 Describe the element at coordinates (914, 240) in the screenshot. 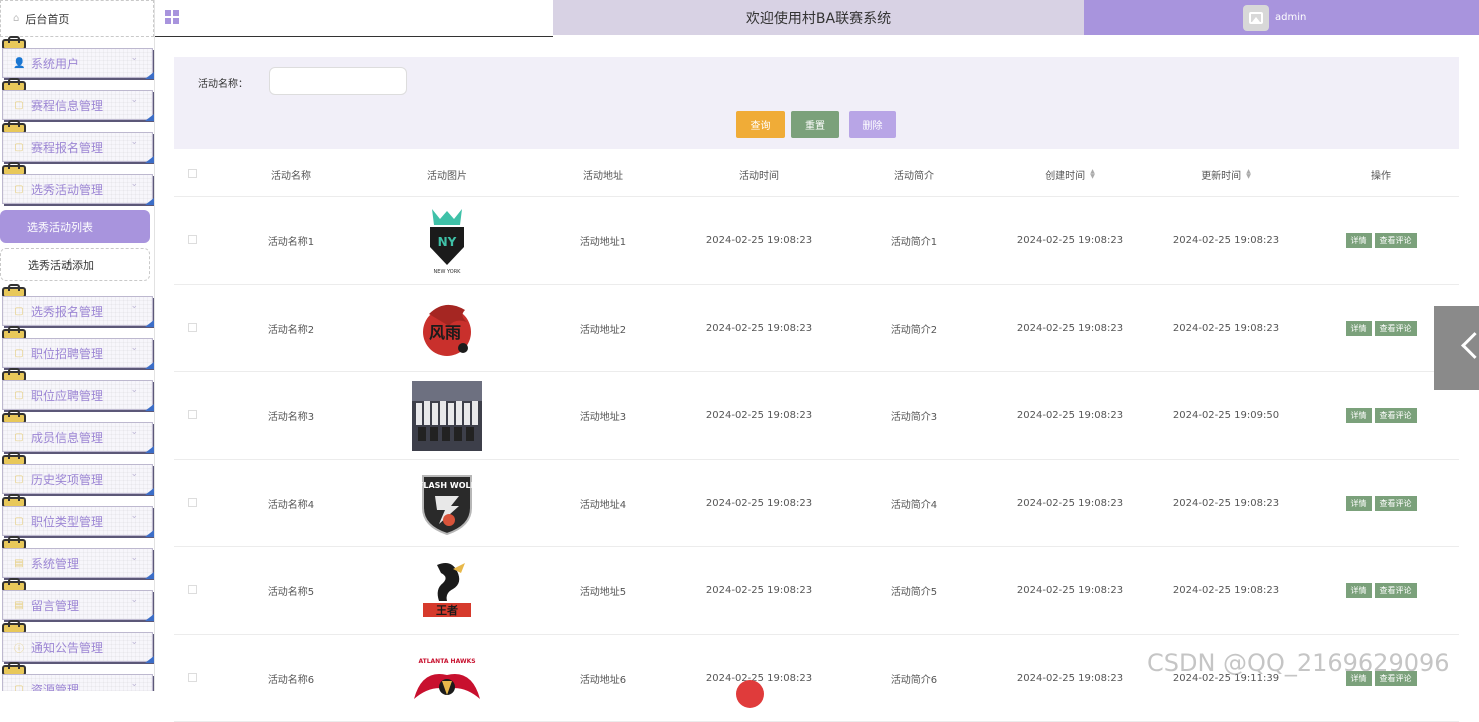

I see `cell-intro: 活动简介1` at that location.